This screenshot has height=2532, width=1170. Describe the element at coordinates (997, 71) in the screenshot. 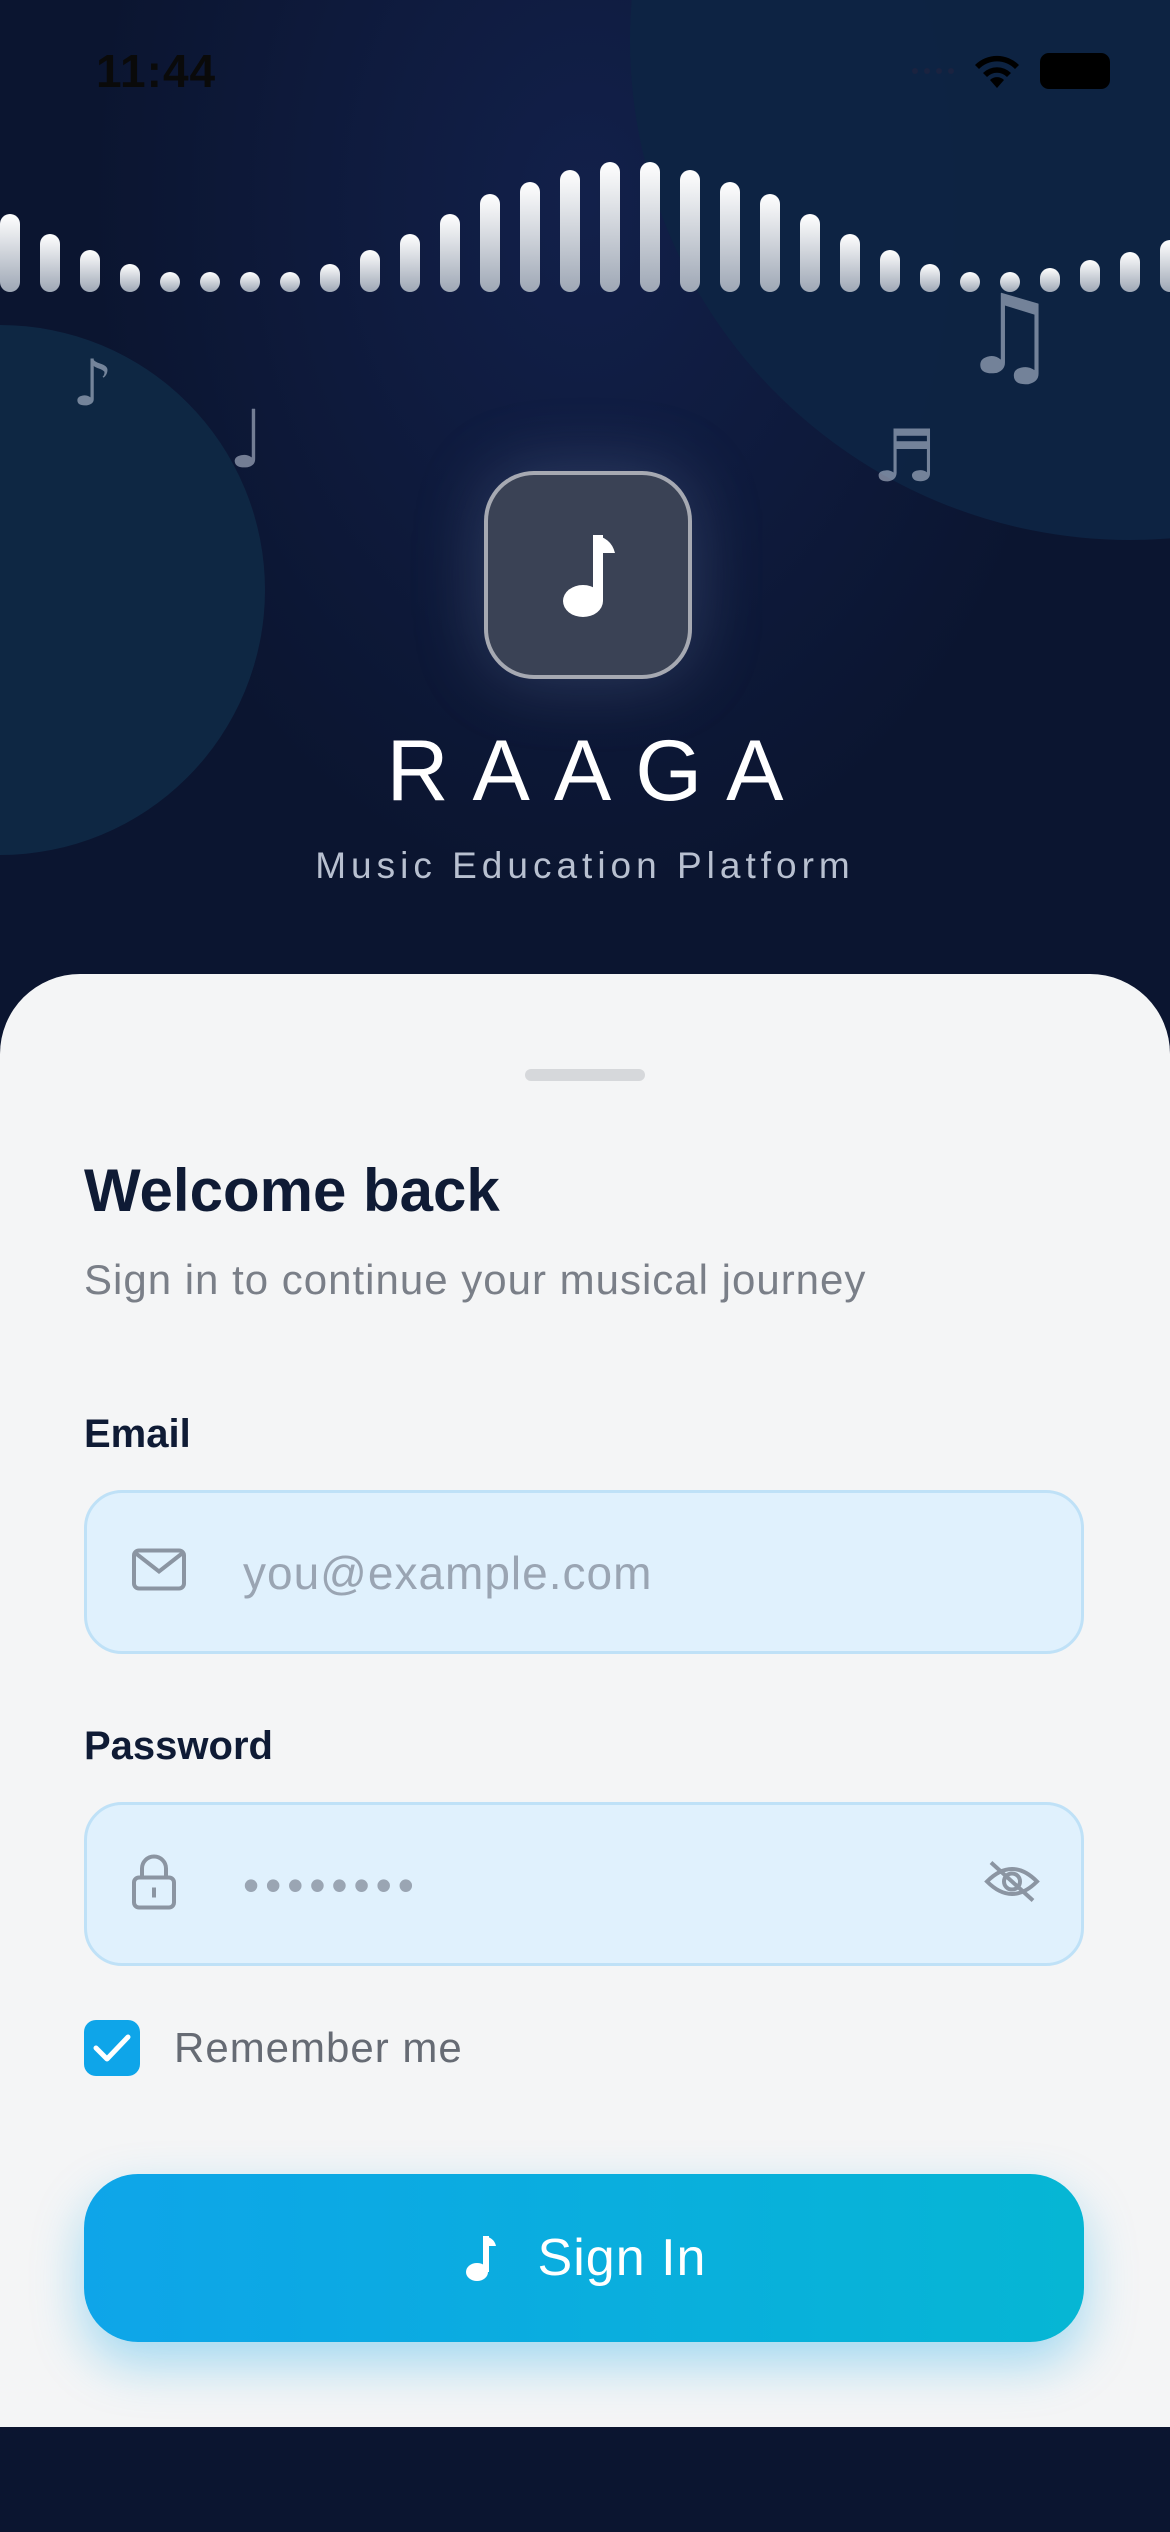

I see `wifi-icon` at that location.